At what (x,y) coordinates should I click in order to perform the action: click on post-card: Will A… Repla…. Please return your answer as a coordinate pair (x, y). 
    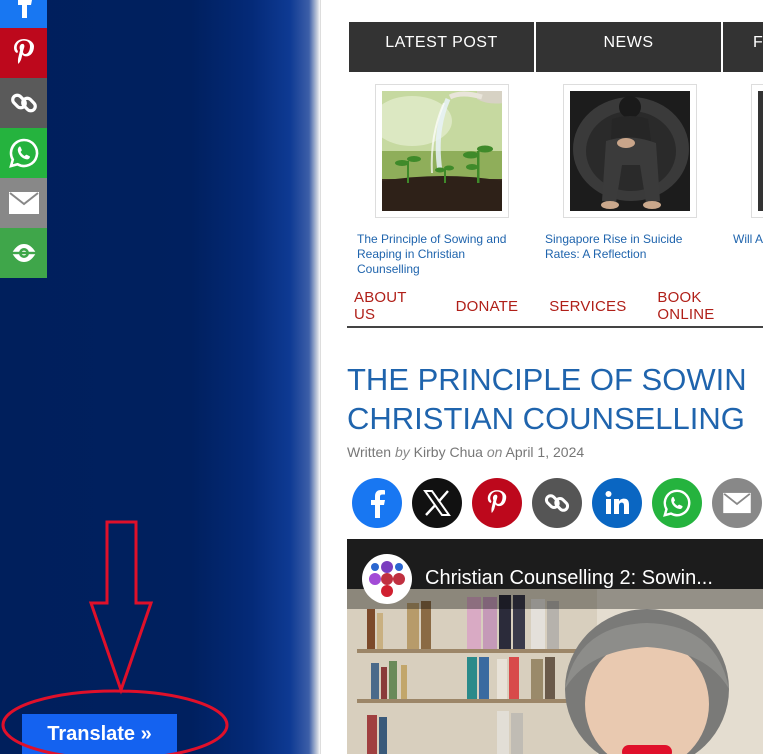
    Looking at the image, I should click on (744, 180).